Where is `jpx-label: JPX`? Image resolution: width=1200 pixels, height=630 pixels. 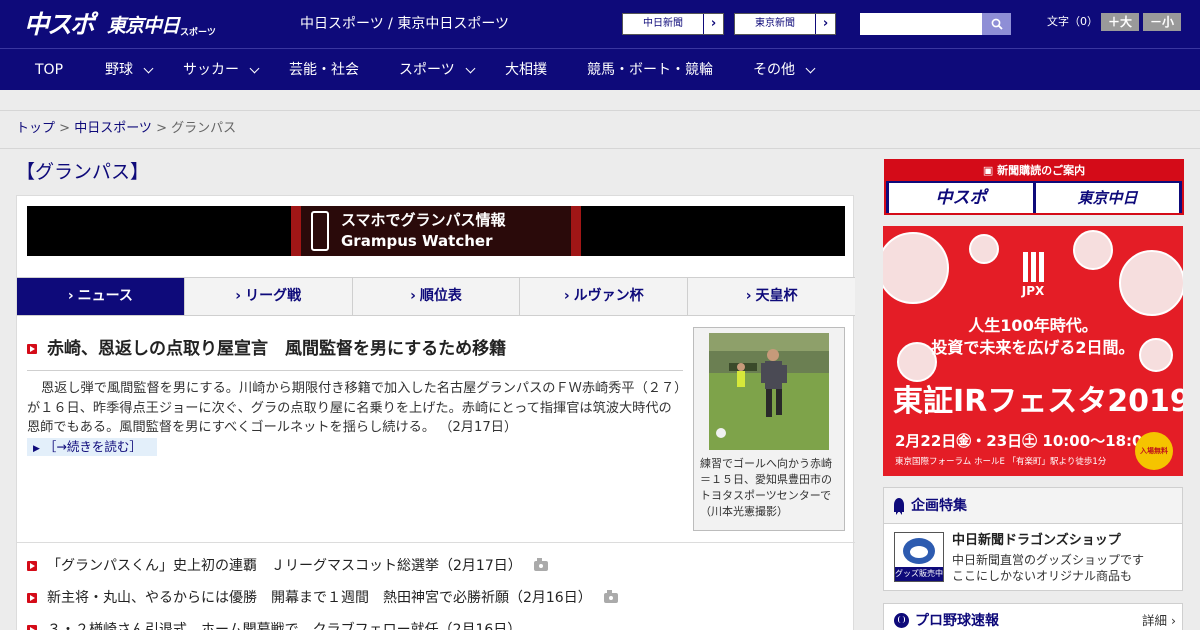
jpx-label: JPX is located at coordinates (1033, 291).